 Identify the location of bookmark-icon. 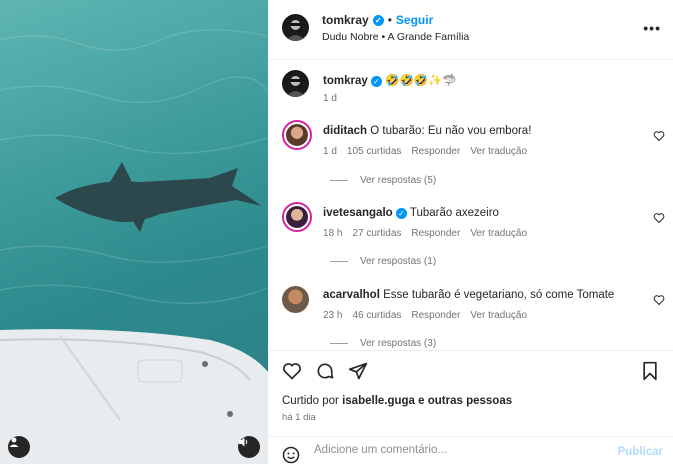
(650, 371).